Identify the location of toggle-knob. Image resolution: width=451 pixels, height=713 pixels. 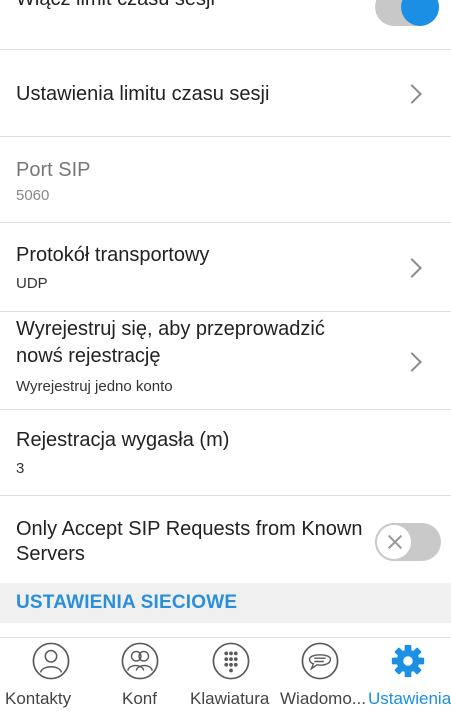
(420, 13).